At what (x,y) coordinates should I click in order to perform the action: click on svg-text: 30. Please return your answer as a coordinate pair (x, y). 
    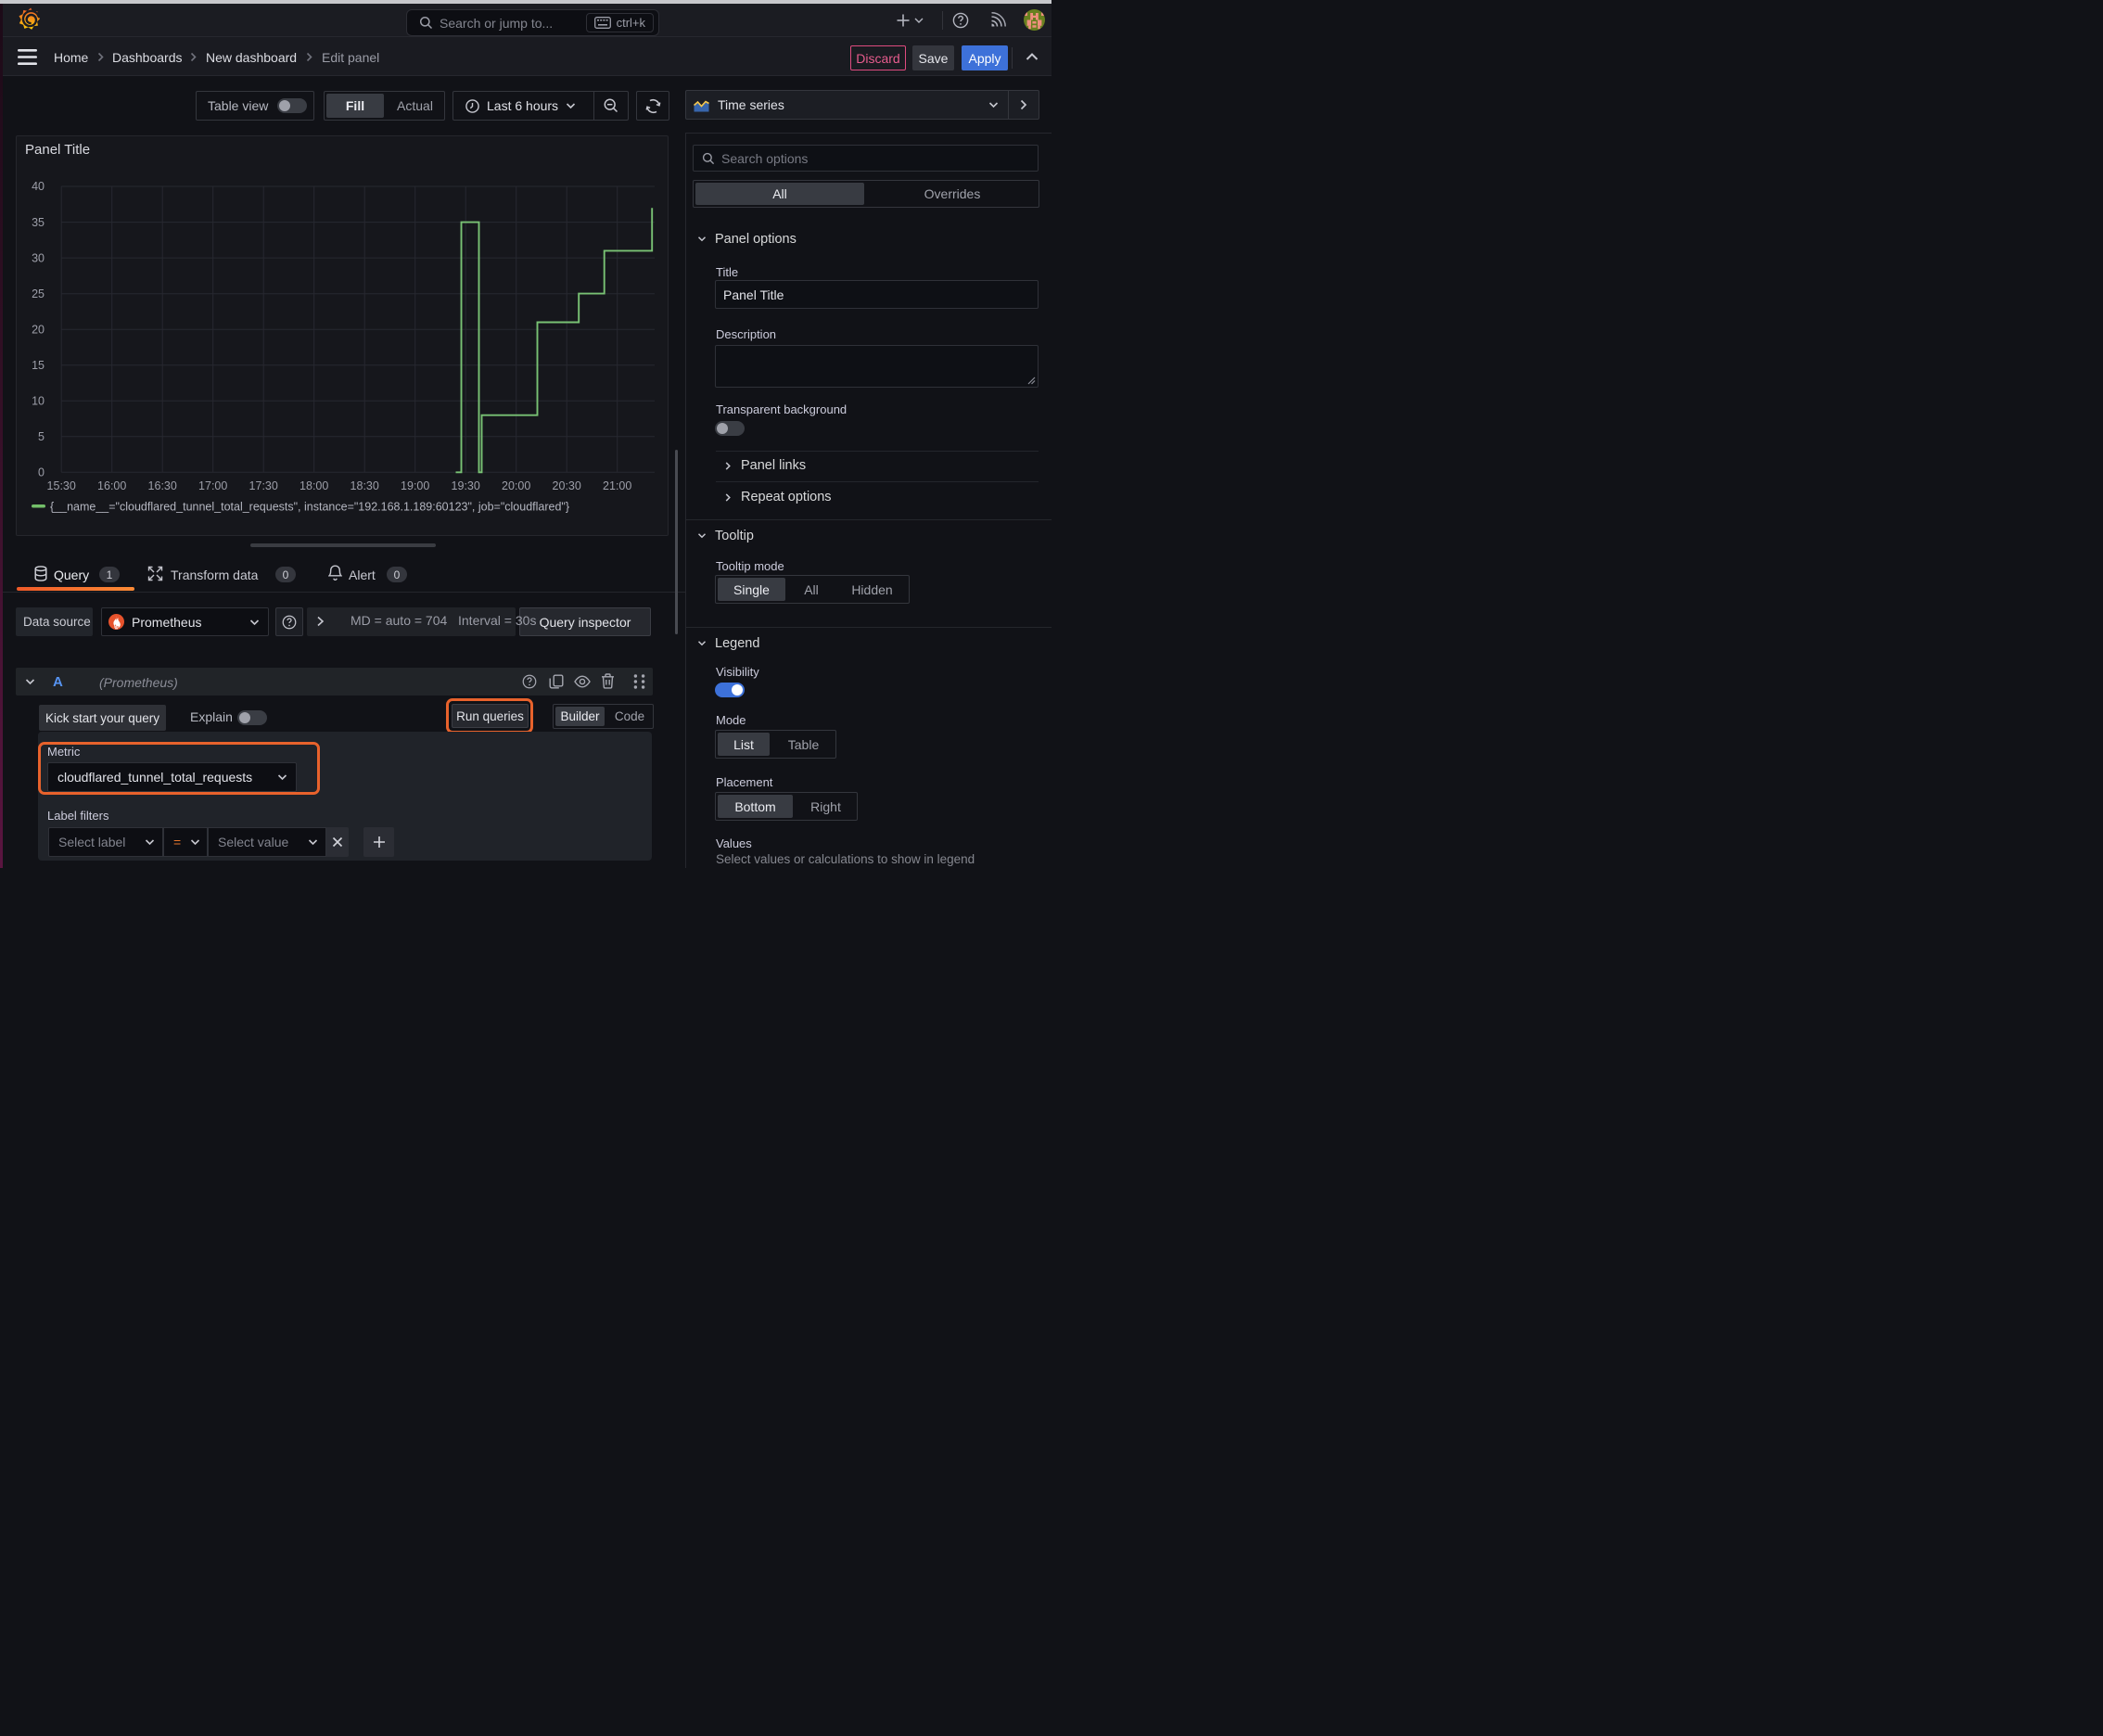
    Looking at the image, I should click on (38, 257).